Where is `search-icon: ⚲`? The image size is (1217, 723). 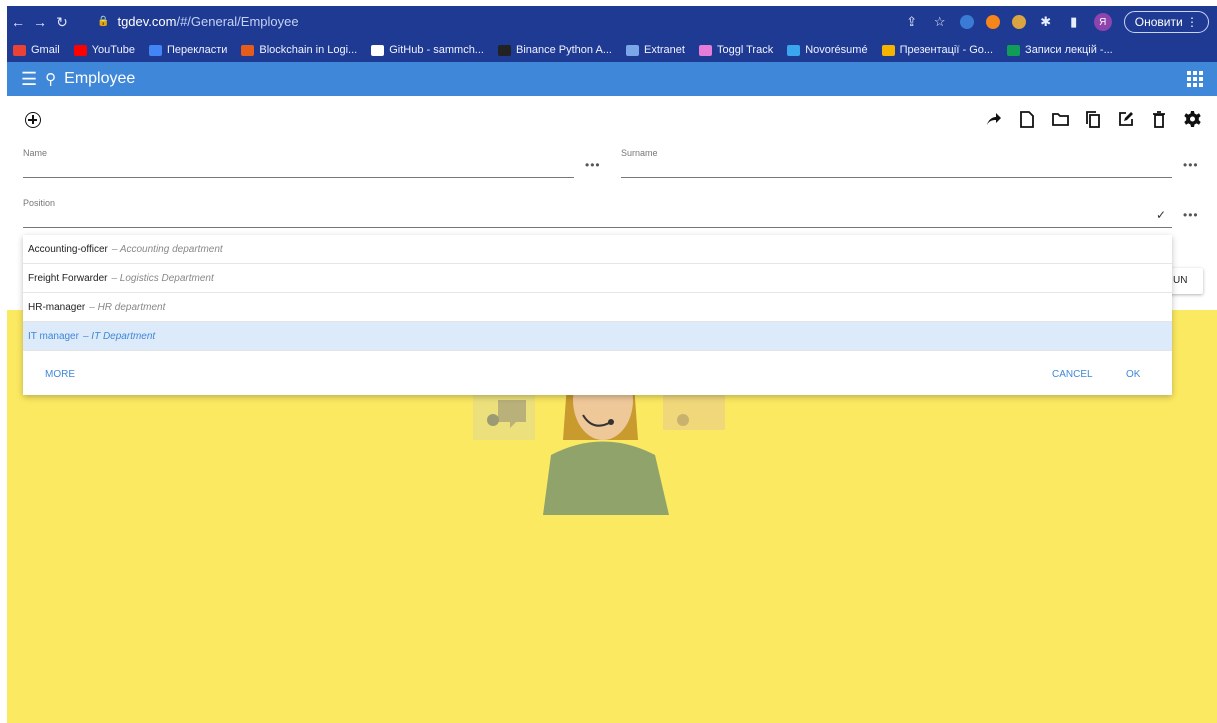
search-icon: ⚲ is located at coordinates (50, 79).